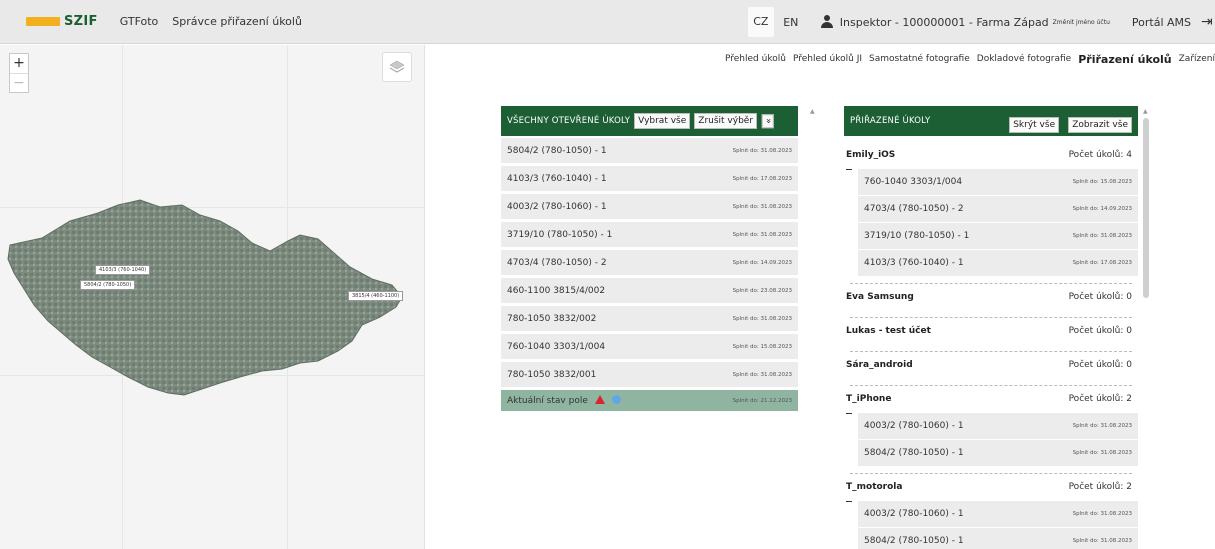 This screenshot has height=549, width=1215. I want to click on open-task-row: 780-1050 3832/001 Splnit do: 31.08.2023, so click(649, 375).